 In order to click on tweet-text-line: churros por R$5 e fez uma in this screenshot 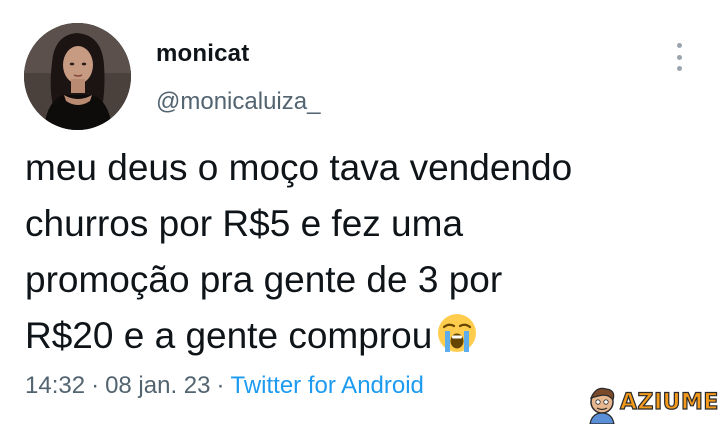, I will do `click(244, 223)`.